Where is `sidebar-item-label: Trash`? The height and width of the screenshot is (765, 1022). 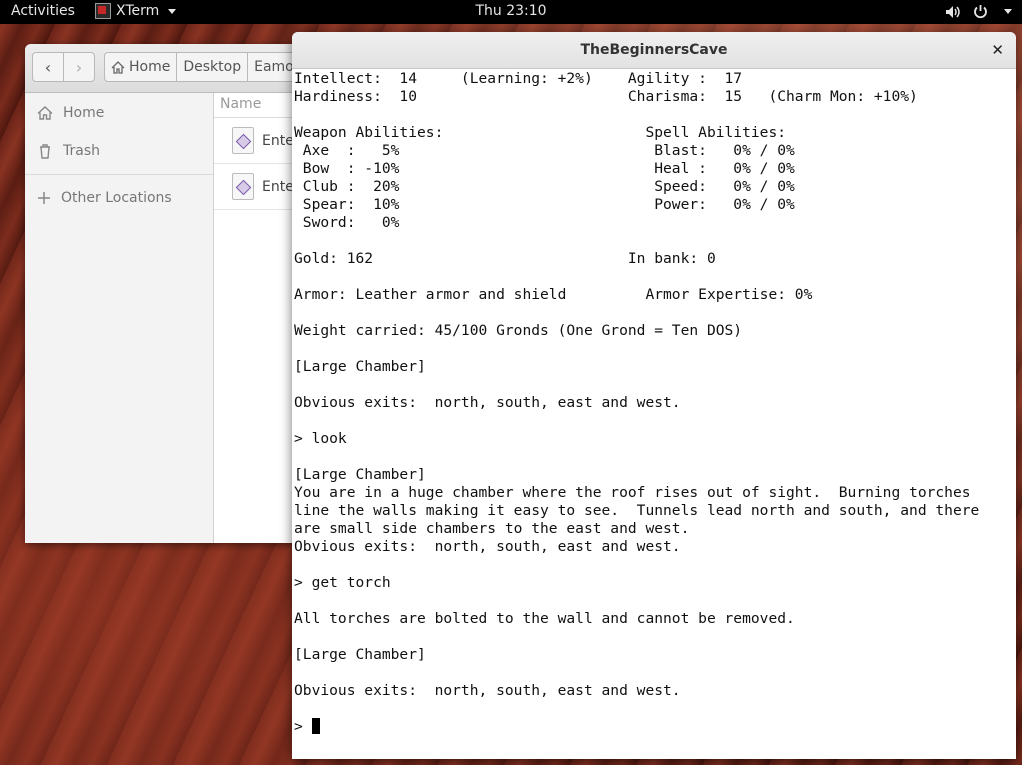 sidebar-item-label: Trash is located at coordinates (81, 151).